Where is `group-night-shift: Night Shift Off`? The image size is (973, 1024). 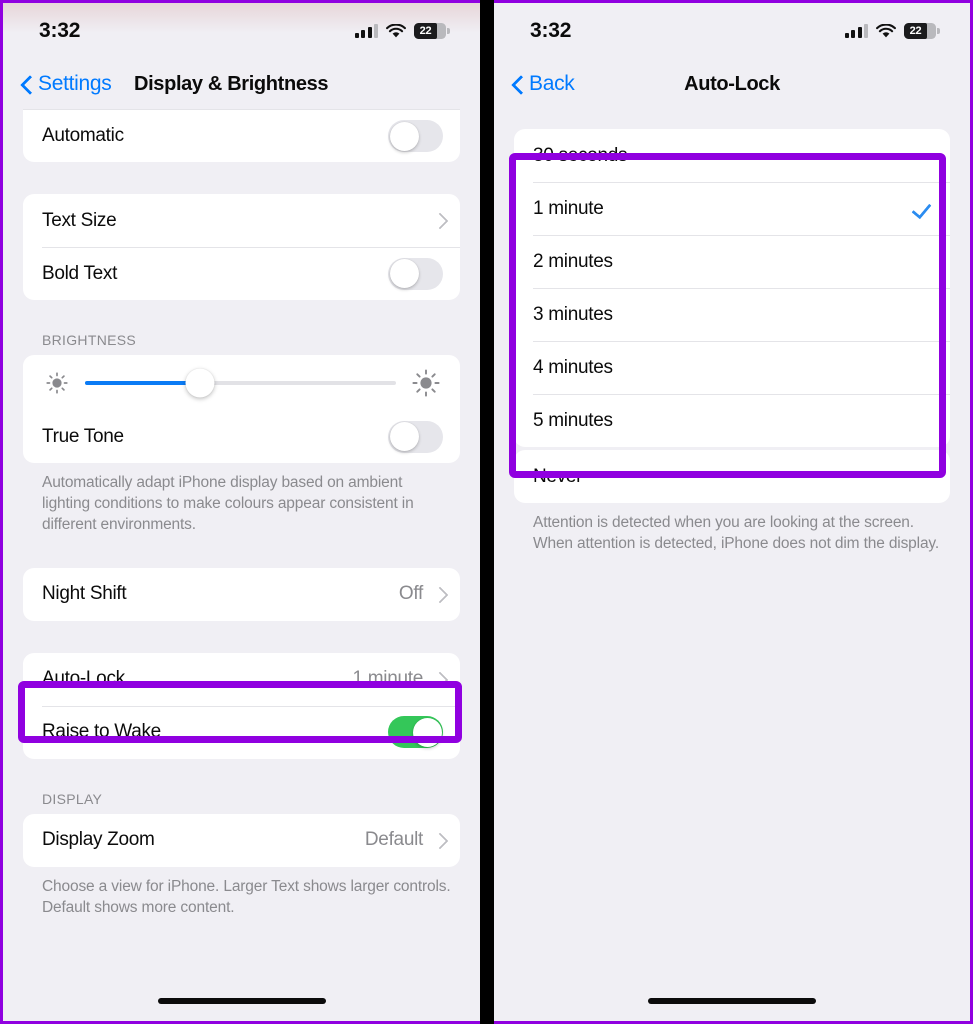
group-night-shift: Night Shift Off is located at coordinates (241, 594).